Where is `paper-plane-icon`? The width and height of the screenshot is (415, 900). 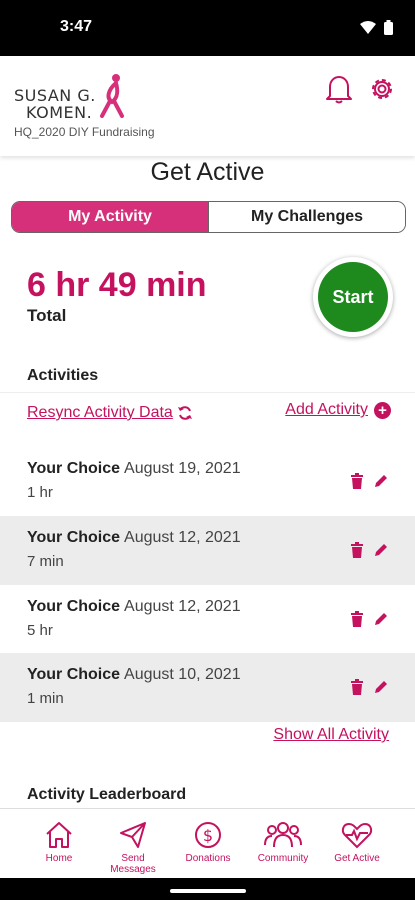
paper-plane-icon is located at coordinates (133, 835).